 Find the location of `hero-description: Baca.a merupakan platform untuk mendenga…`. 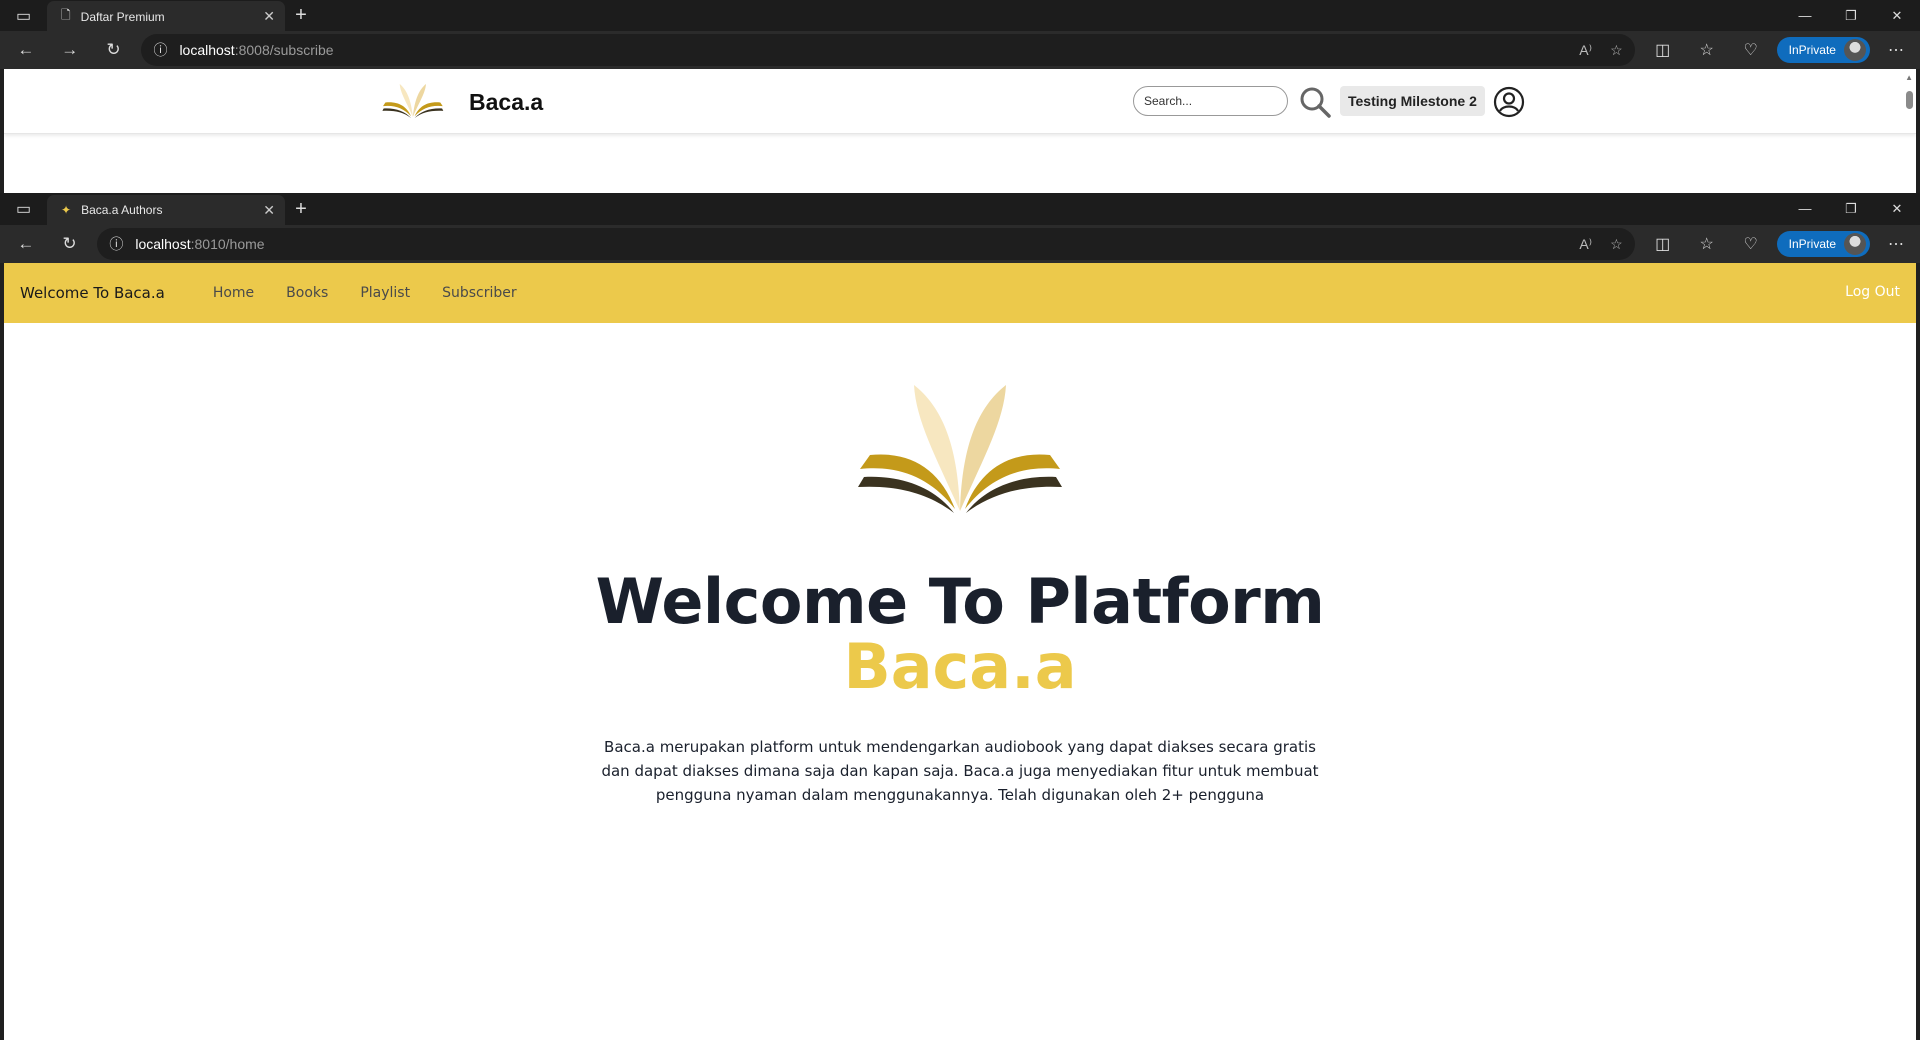

hero-description: Baca.a merupakan platform untuk mendenga… is located at coordinates (960, 771).